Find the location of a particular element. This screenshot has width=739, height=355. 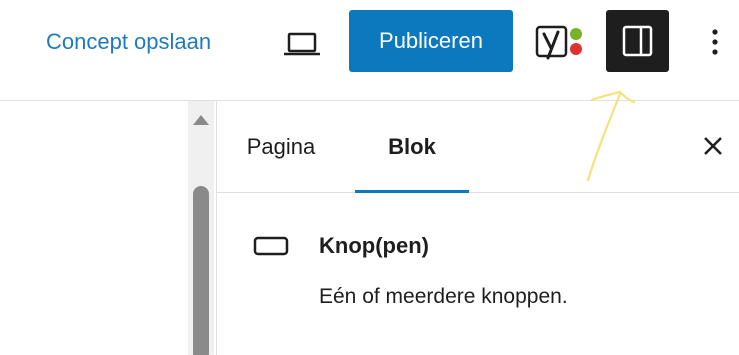

buttons-block-icon is located at coordinates (271, 246).